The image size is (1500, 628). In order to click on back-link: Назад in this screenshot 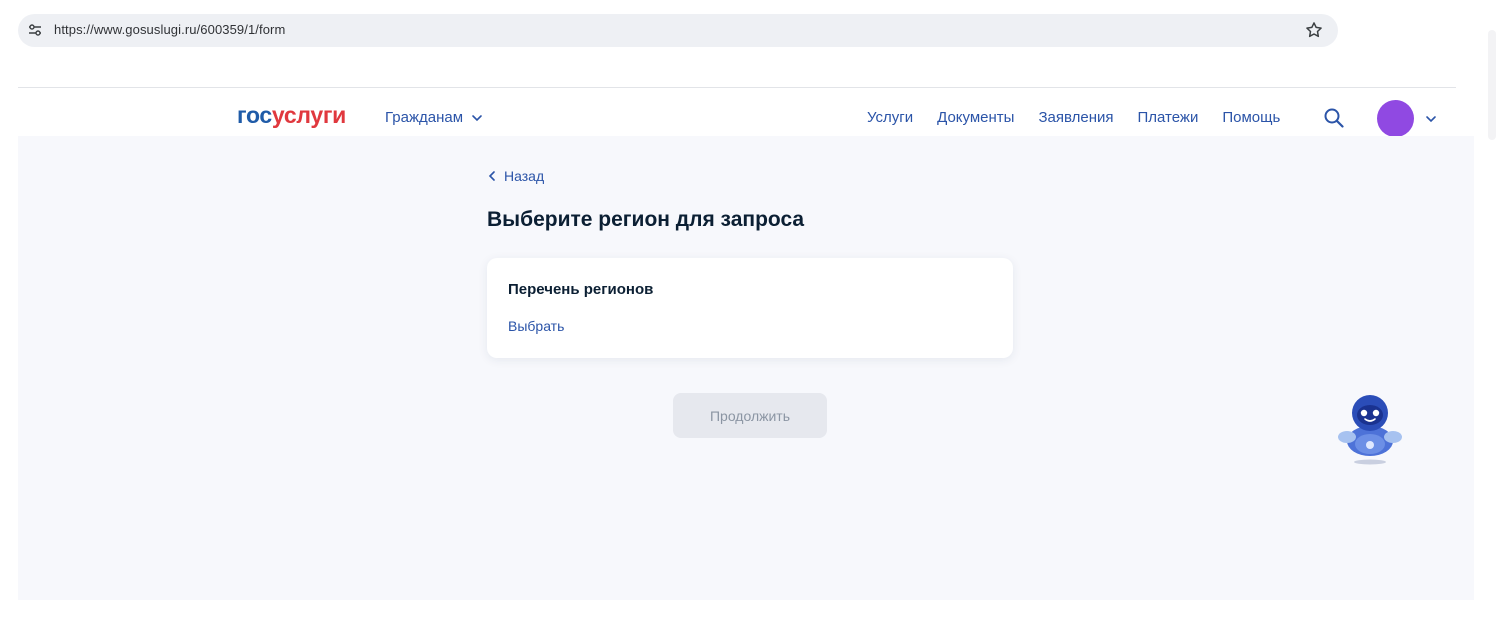, I will do `click(516, 176)`.